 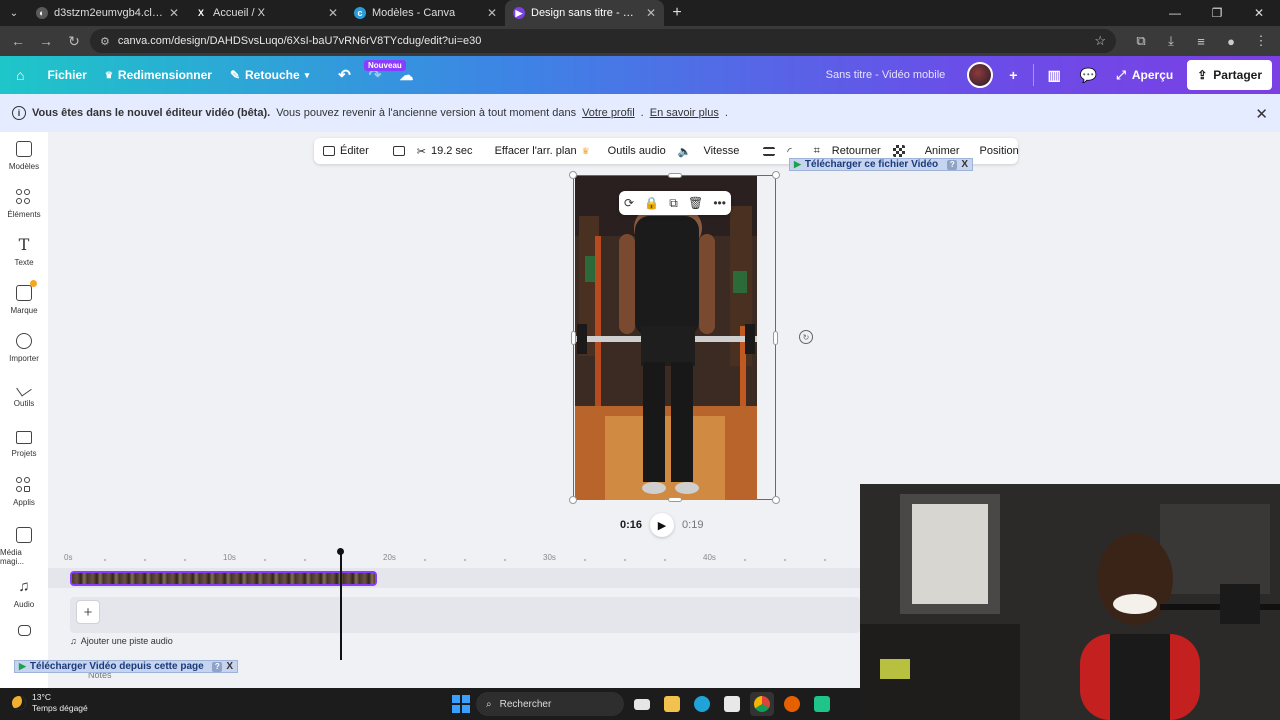 What do you see at coordinates (856, 151) in the screenshot?
I see `flip-button: Retourner` at bounding box center [856, 151].